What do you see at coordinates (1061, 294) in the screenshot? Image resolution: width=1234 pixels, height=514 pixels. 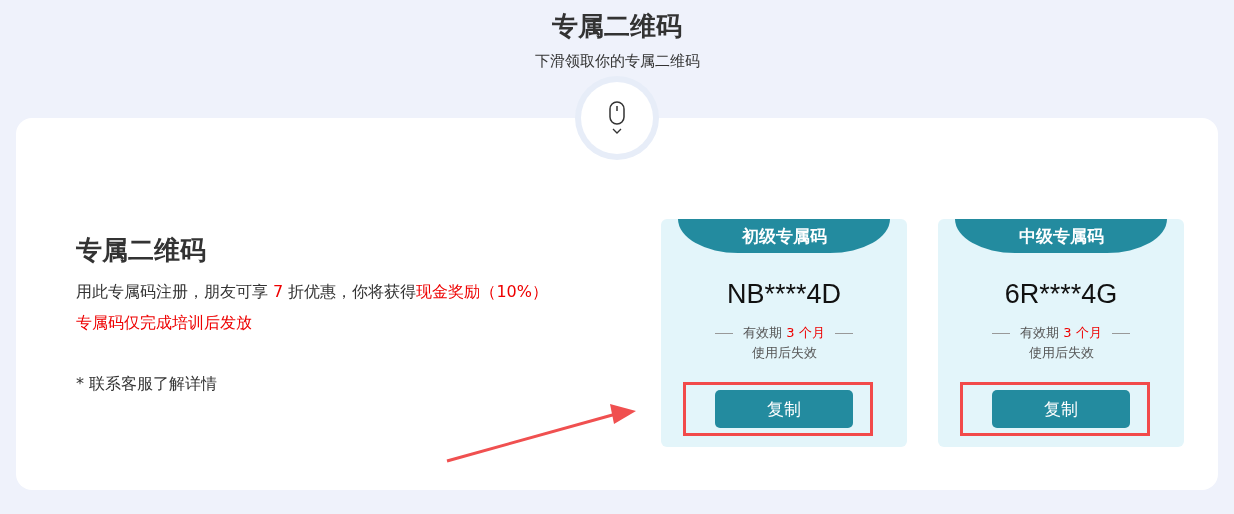 I see `referral-code: 6R****4G` at bounding box center [1061, 294].